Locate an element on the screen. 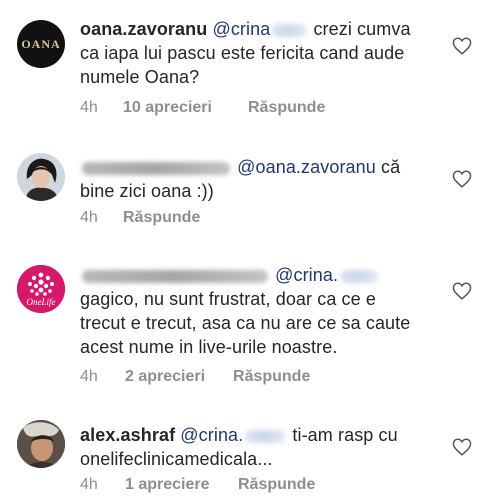 The image size is (500, 500). avatar-logo-text: OANA is located at coordinates (41, 44).